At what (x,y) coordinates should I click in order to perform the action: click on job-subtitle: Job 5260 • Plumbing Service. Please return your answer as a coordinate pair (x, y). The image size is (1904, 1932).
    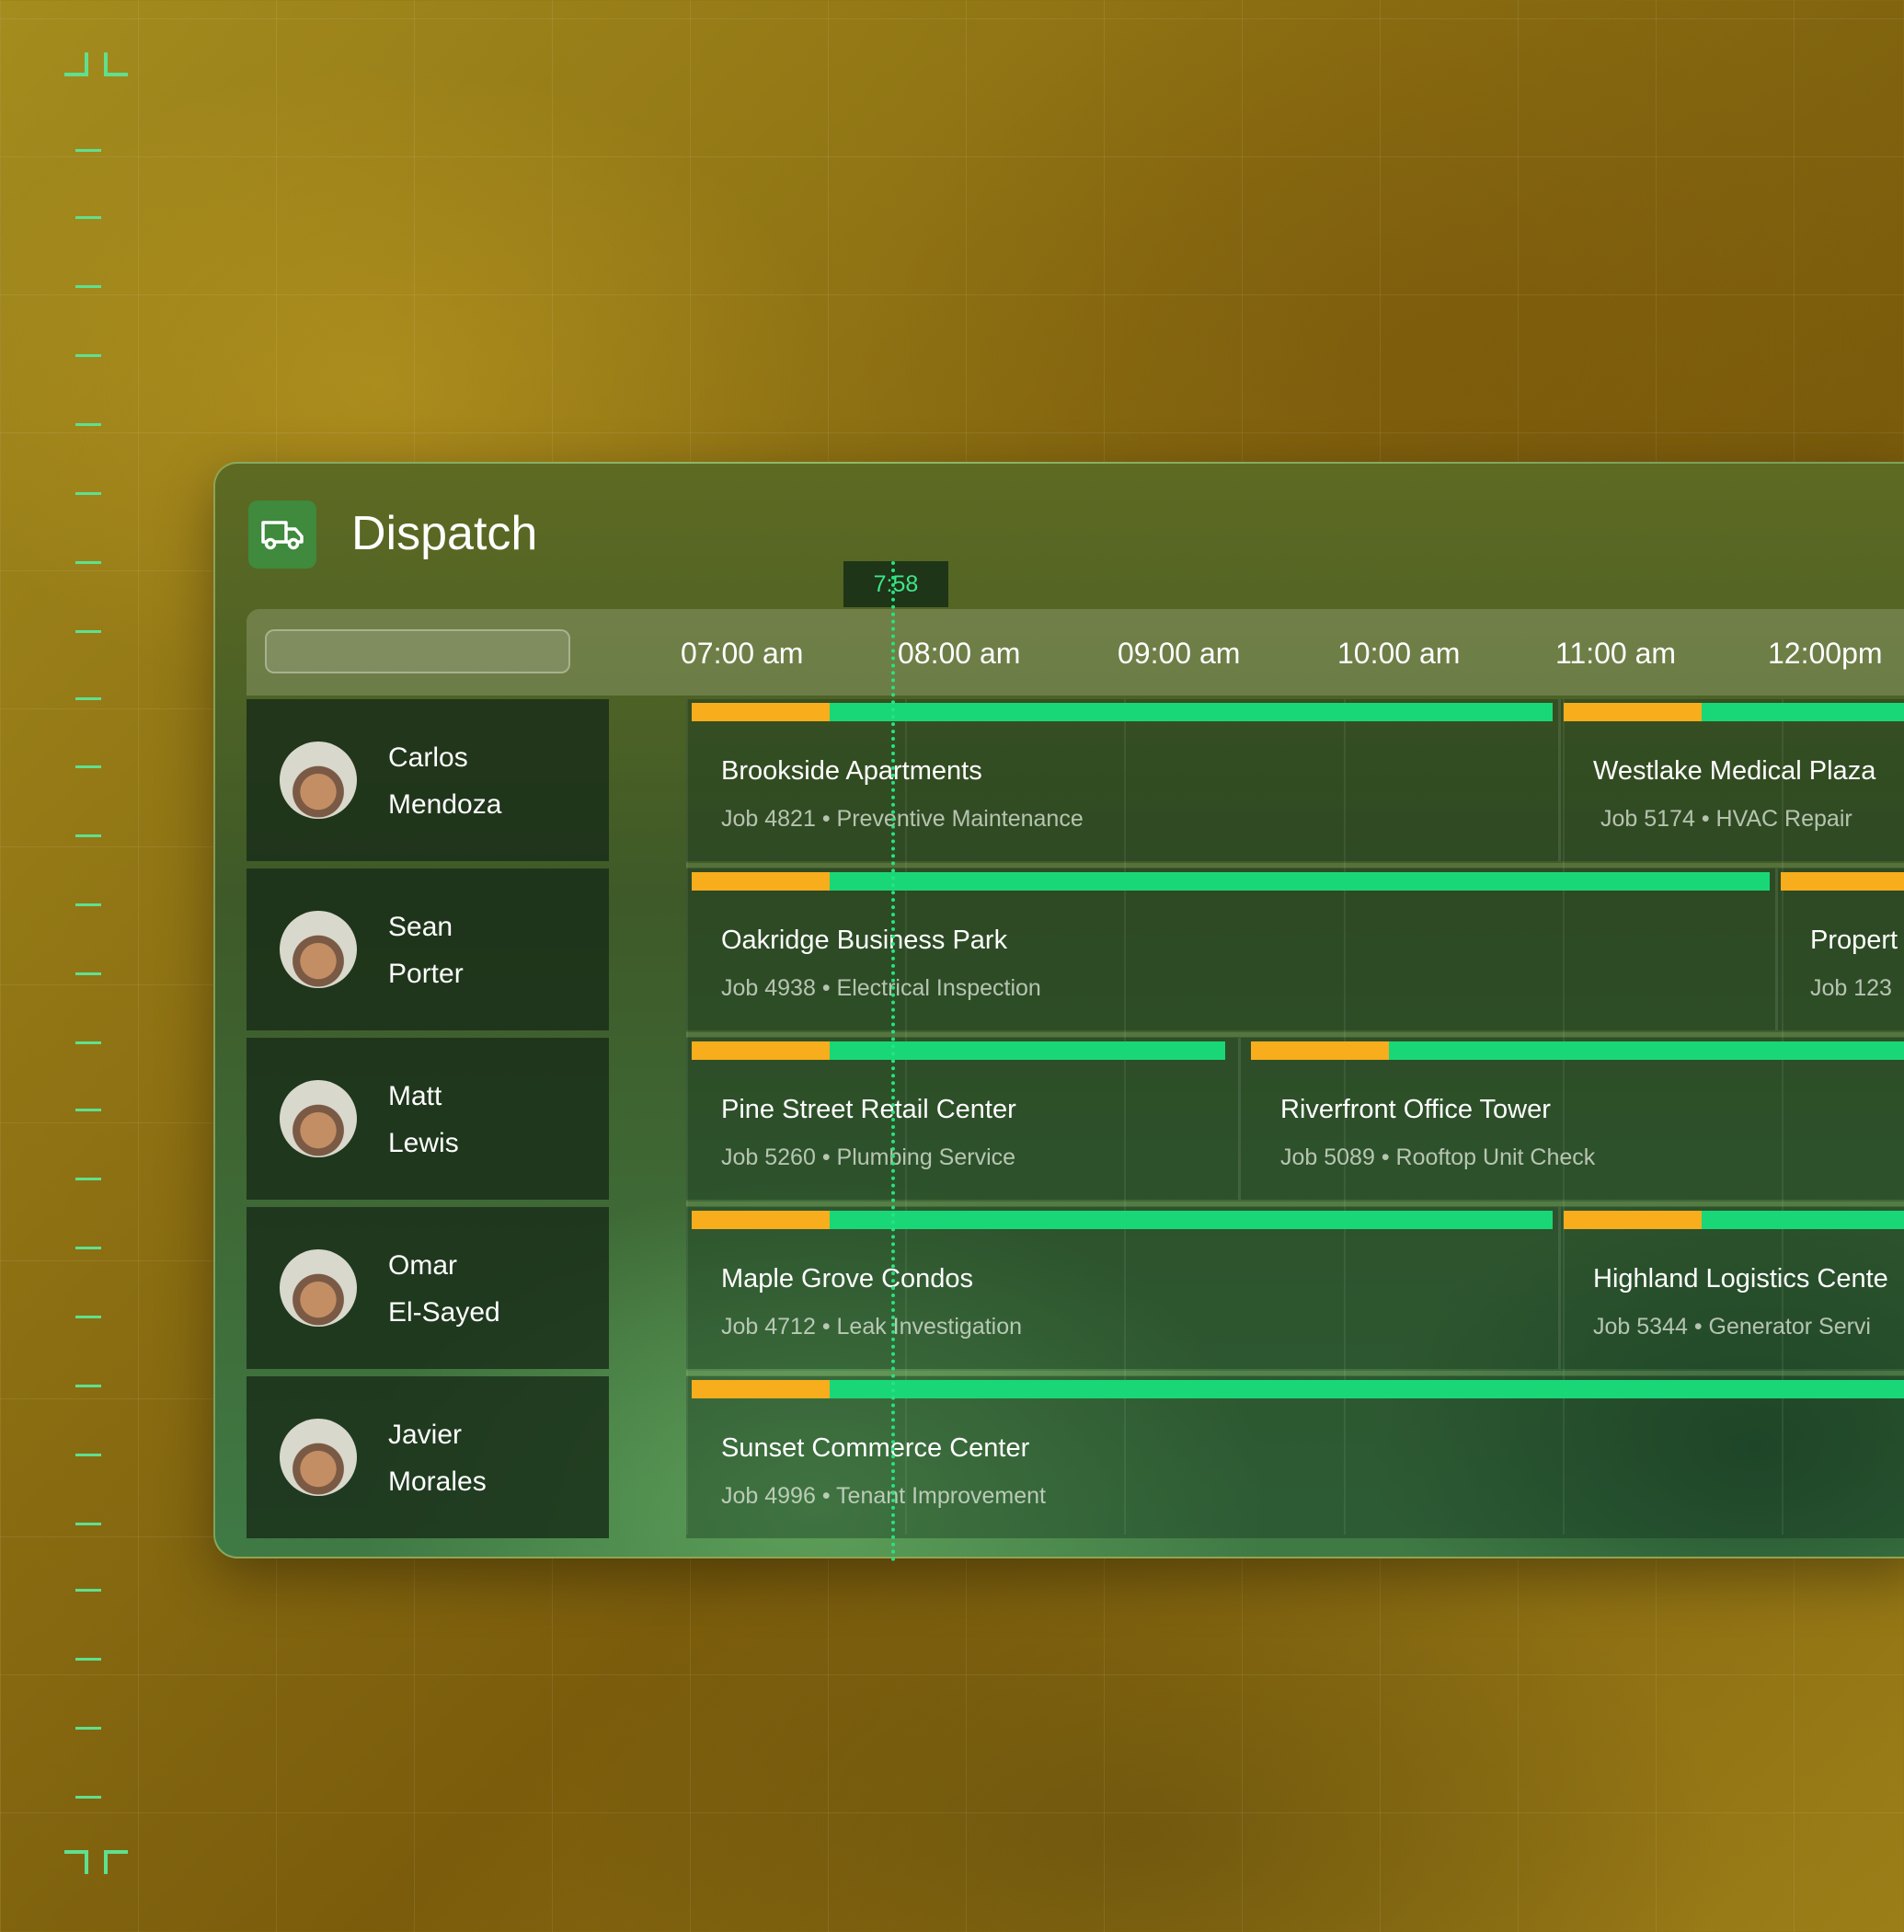
    Looking at the image, I should click on (868, 1157).